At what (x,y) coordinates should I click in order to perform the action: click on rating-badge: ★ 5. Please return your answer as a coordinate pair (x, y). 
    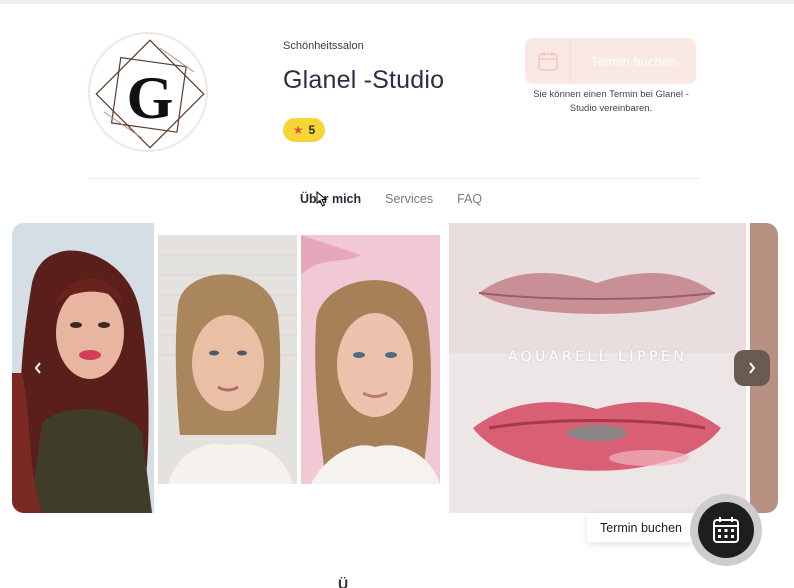
    Looking at the image, I should click on (304, 130).